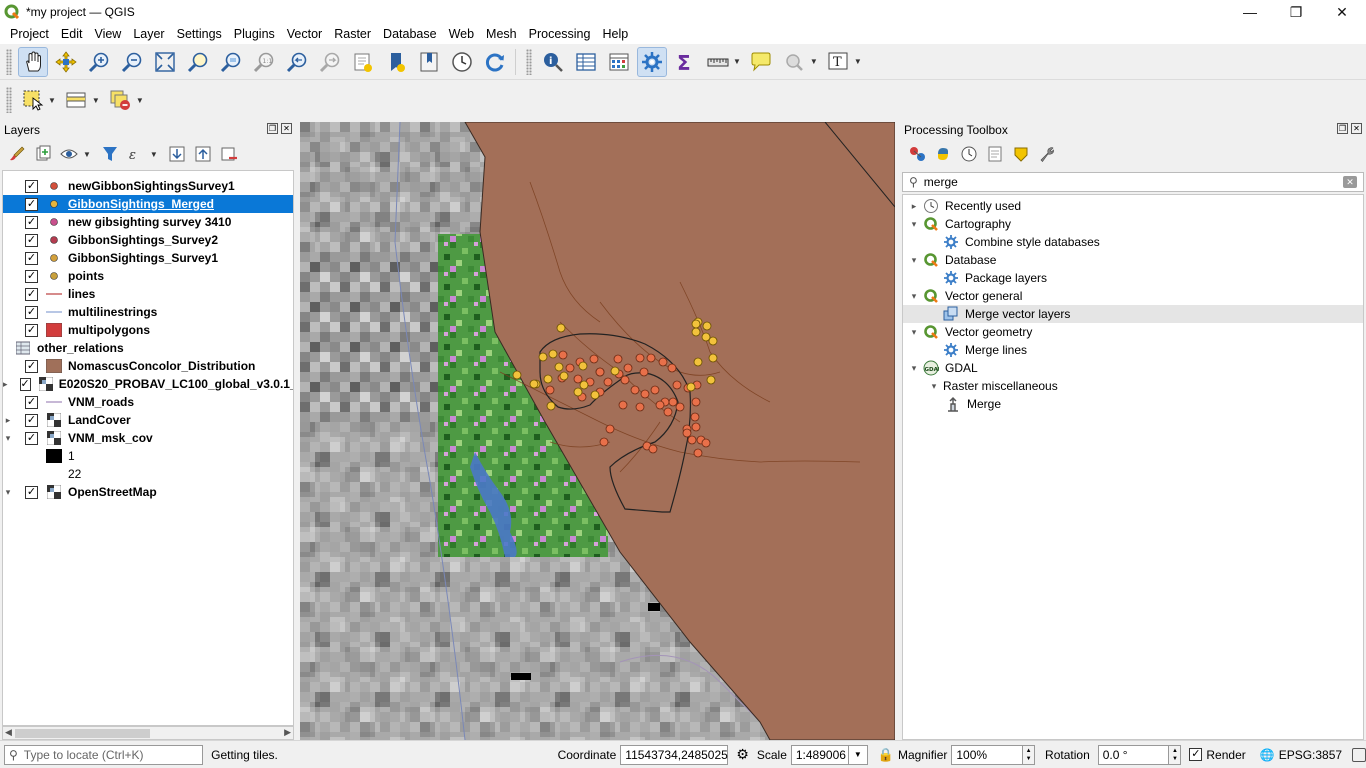 Image resolution: width=1366 pixels, height=768 pixels. What do you see at coordinates (1133, 224) in the screenshot?
I see `toolbox-tree-item: ▾ Cartography` at bounding box center [1133, 224].